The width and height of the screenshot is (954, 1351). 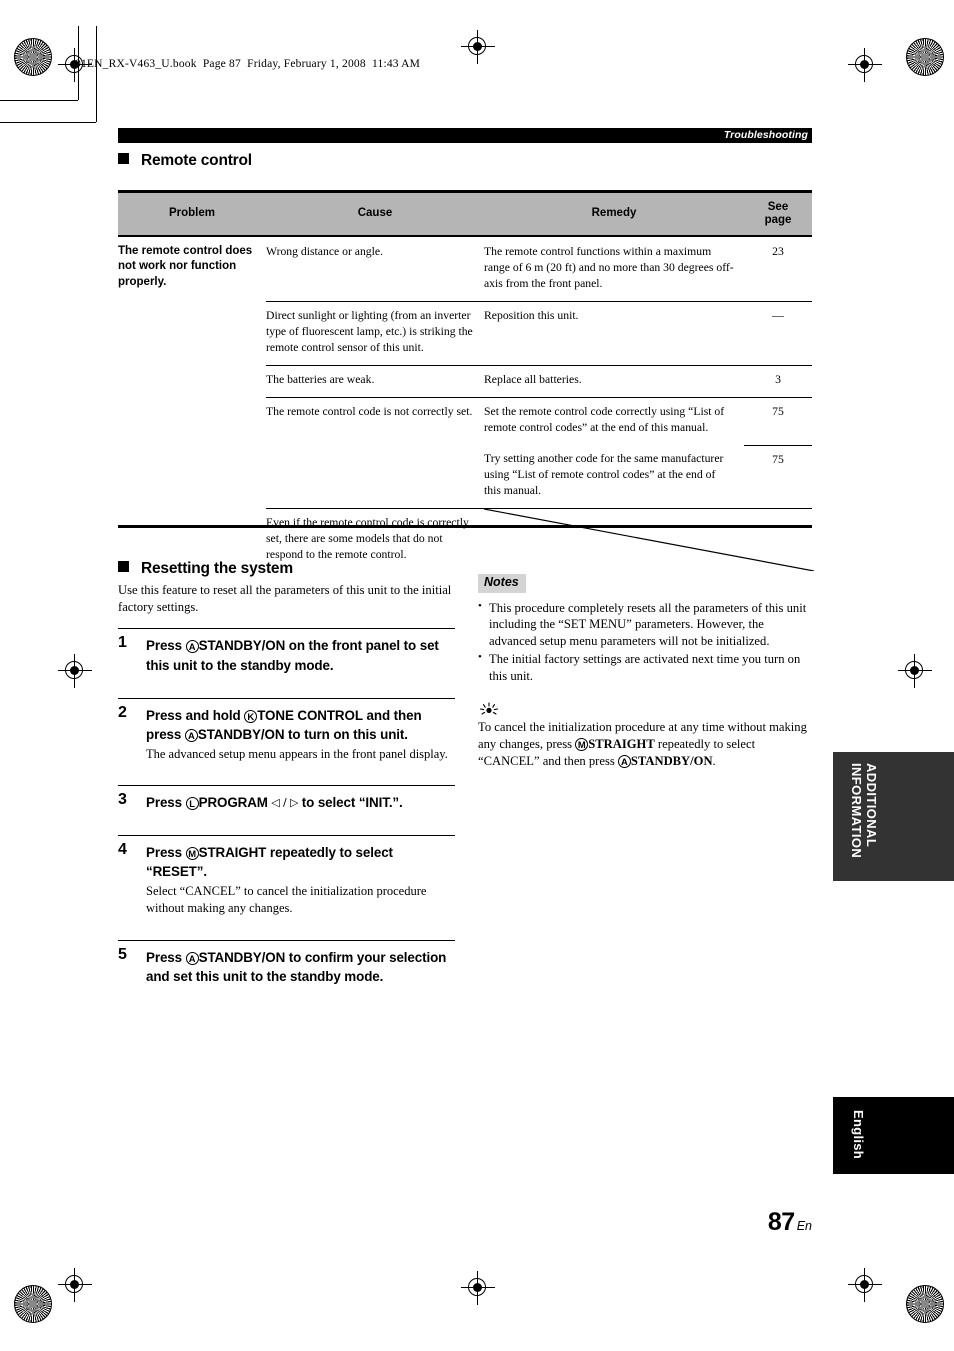 I want to click on crop-line-top-left-h, so click(x=48, y=122).